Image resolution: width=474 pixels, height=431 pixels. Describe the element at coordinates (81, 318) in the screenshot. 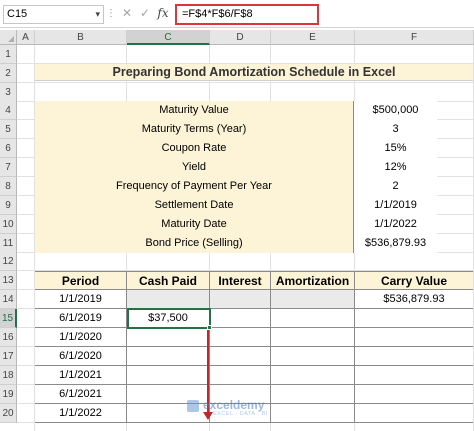

I see `schedule-cell-period: 6/1/2019` at that location.